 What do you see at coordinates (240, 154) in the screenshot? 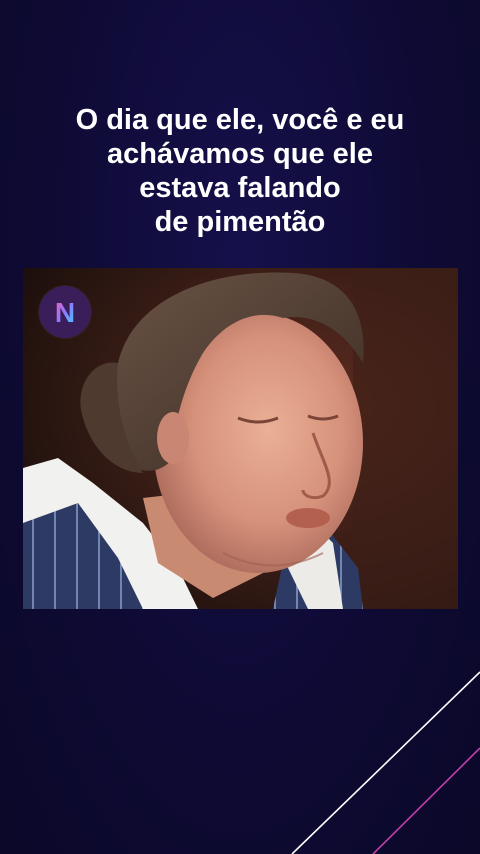
I see `caption-line-2: achávamos que ele` at bounding box center [240, 154].